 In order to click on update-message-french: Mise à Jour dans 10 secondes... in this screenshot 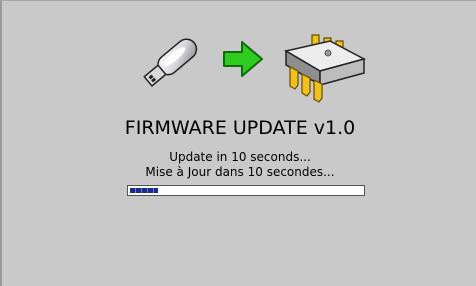, I will do `click(240, 172)`.